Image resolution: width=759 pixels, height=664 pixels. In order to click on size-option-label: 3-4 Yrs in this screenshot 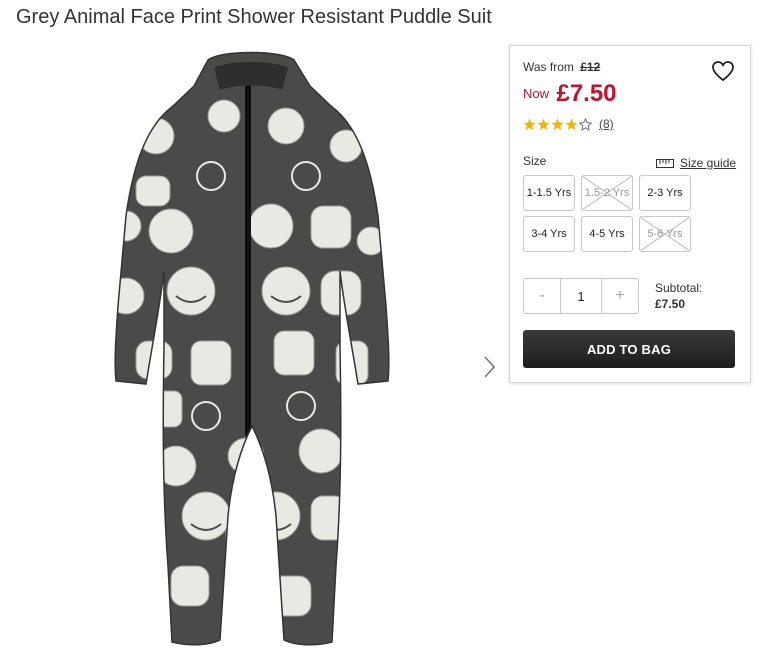, I will do `click(549, 234)`.